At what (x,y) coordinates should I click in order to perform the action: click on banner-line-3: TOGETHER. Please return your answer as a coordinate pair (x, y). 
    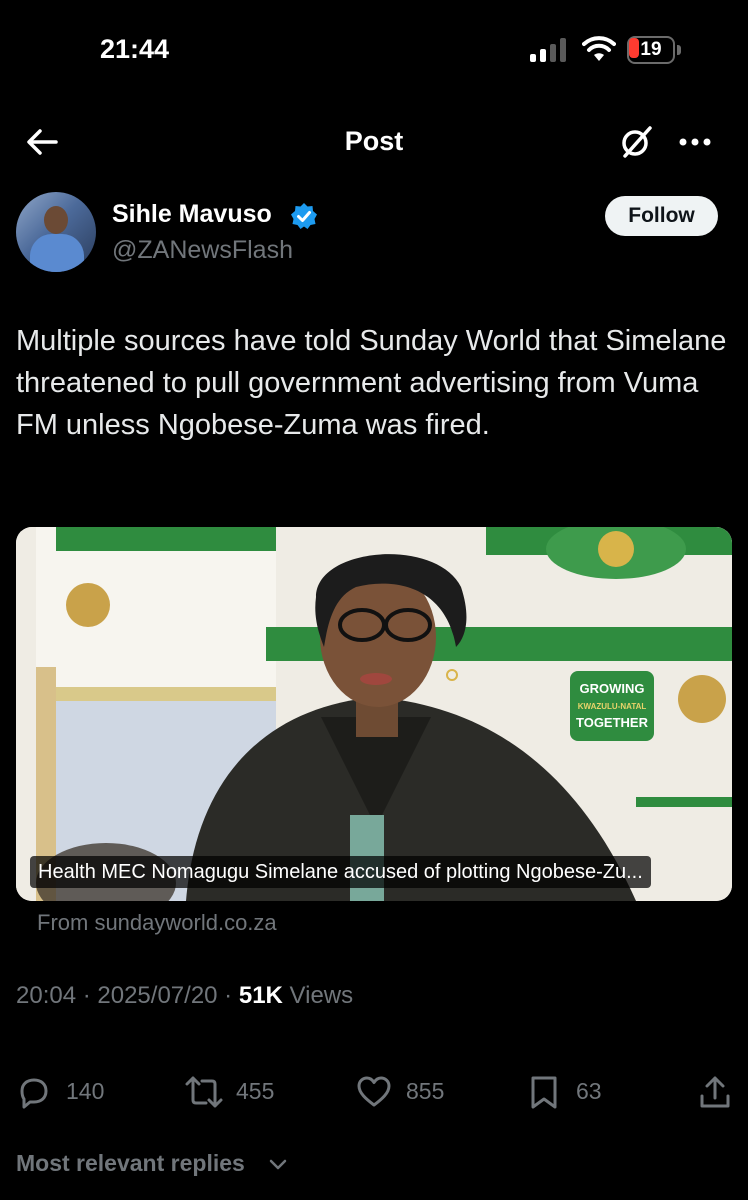
    Looking at the image, I should click on (612, 722).